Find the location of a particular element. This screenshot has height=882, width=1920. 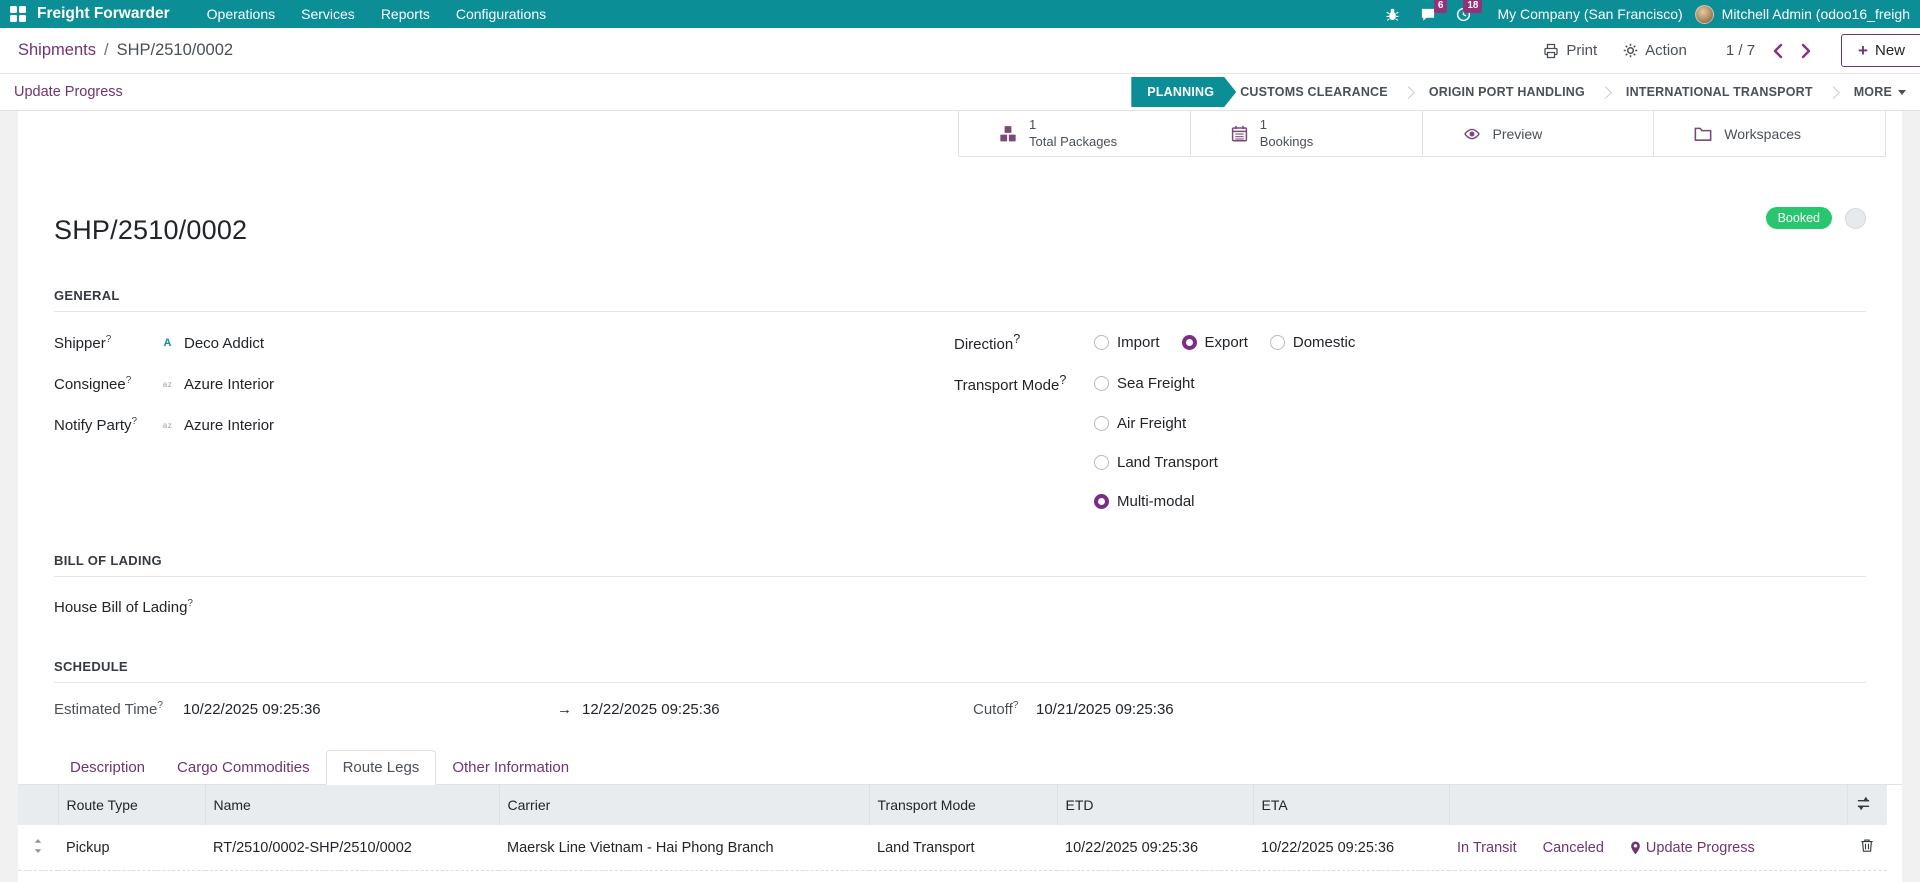

column-etd: ETD is located at coordinates (1154, 805).